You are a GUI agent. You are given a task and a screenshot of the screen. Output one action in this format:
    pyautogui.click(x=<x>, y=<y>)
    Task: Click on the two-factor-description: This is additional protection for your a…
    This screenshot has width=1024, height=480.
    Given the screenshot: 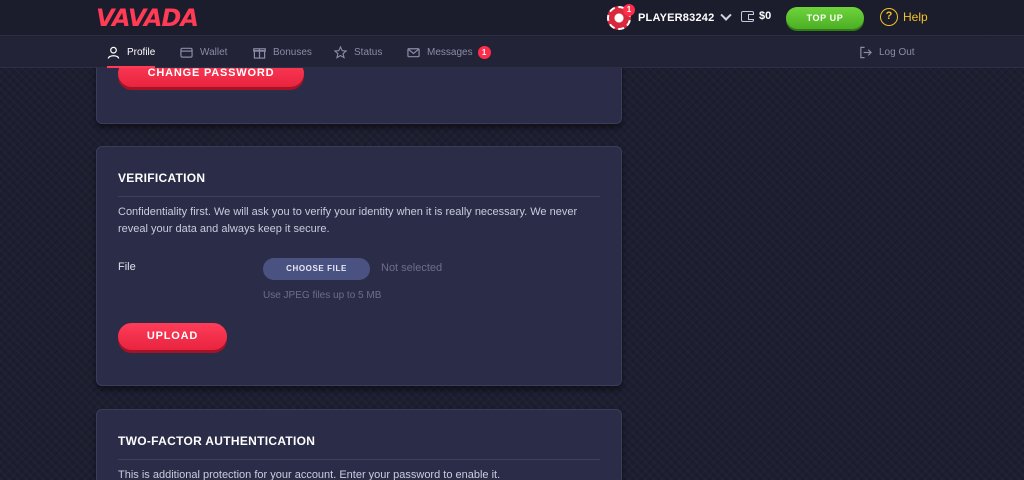 What is the action you would take?
    pyautogui.click(x=309, y=474)
    